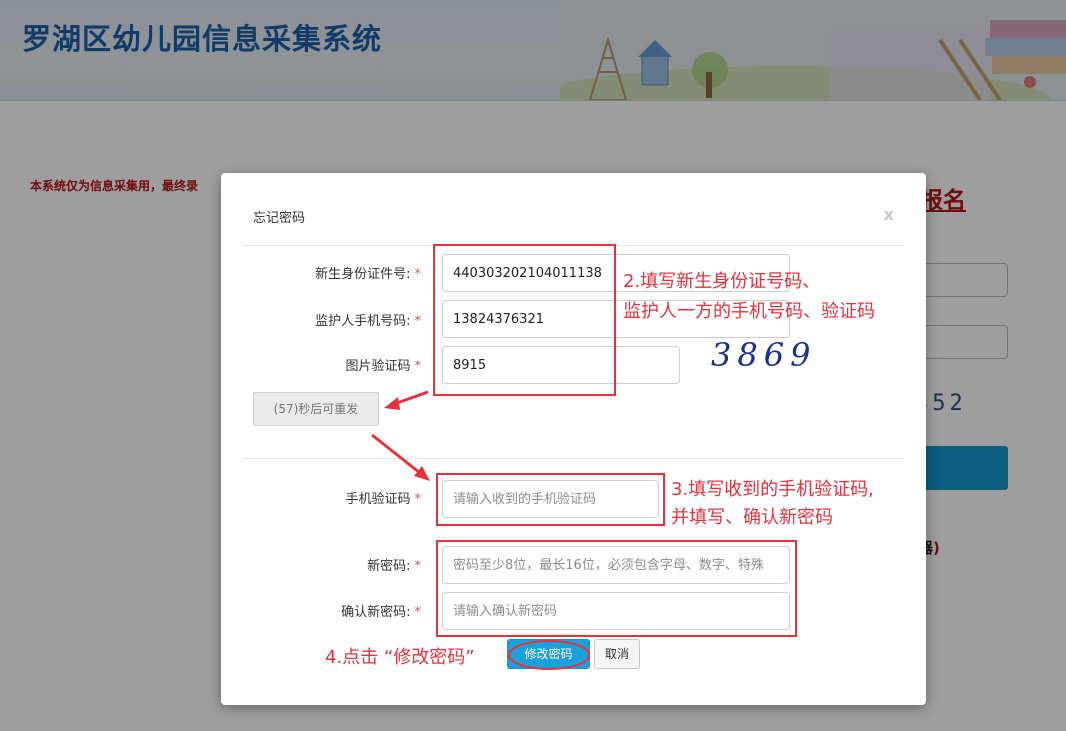  Describe the element at coordinates (524, 320) in the screenshot. I see `annotation-box-step2` at that location.